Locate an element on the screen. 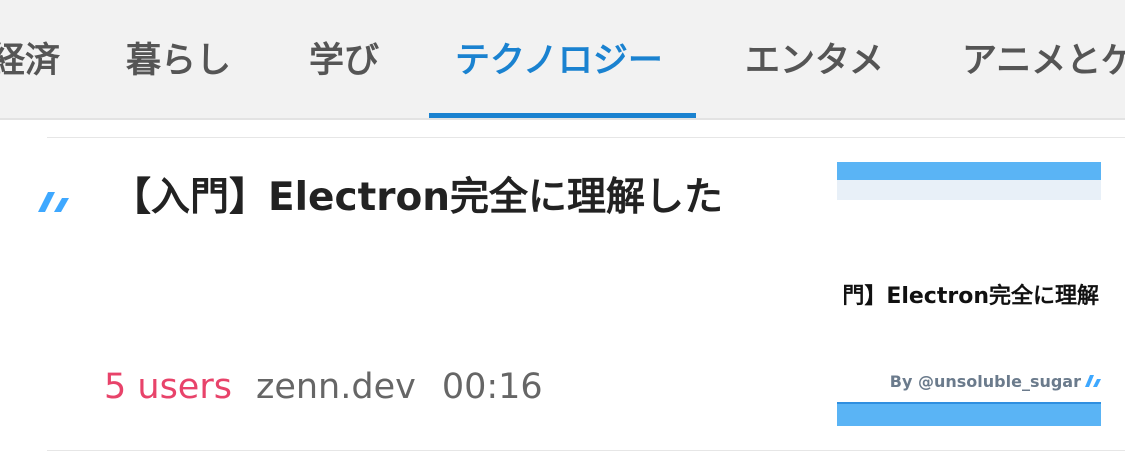 This screenshot has width=1125, height=461. thumbnail-title: 門】Electron完全に理解 is located at coordinates (970, 296).